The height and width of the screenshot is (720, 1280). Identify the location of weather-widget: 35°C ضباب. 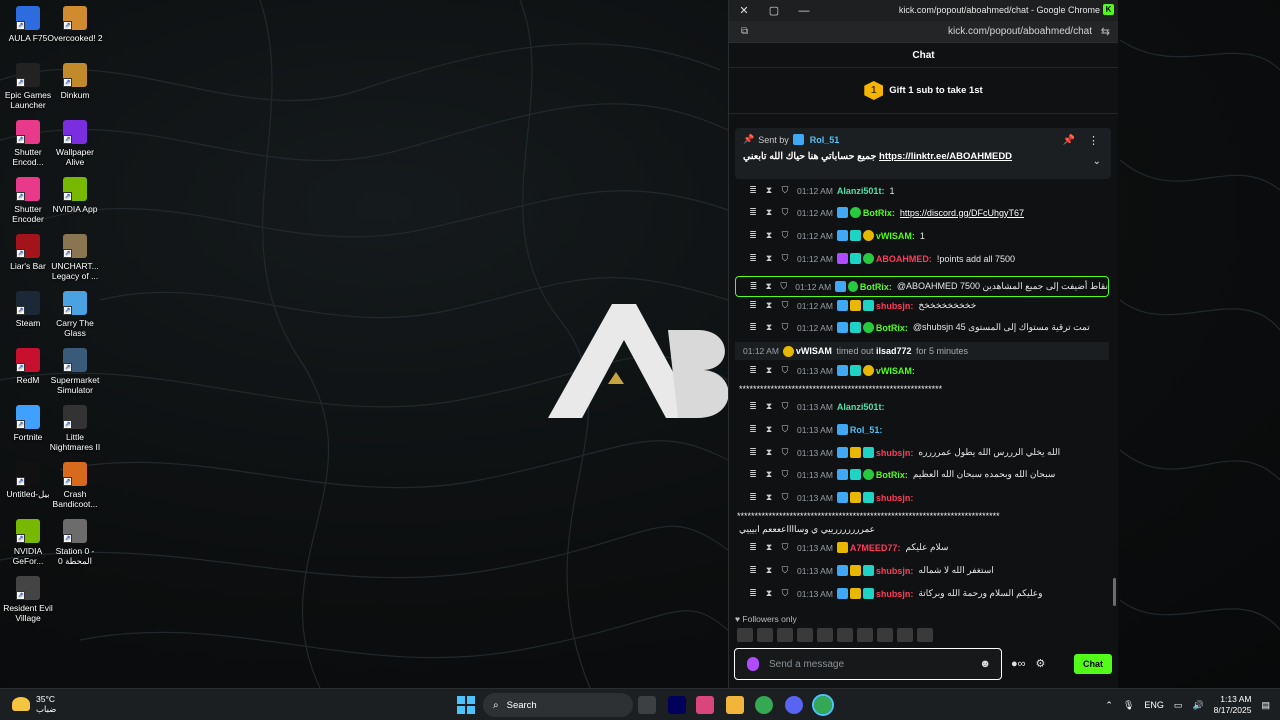
(34, 704).